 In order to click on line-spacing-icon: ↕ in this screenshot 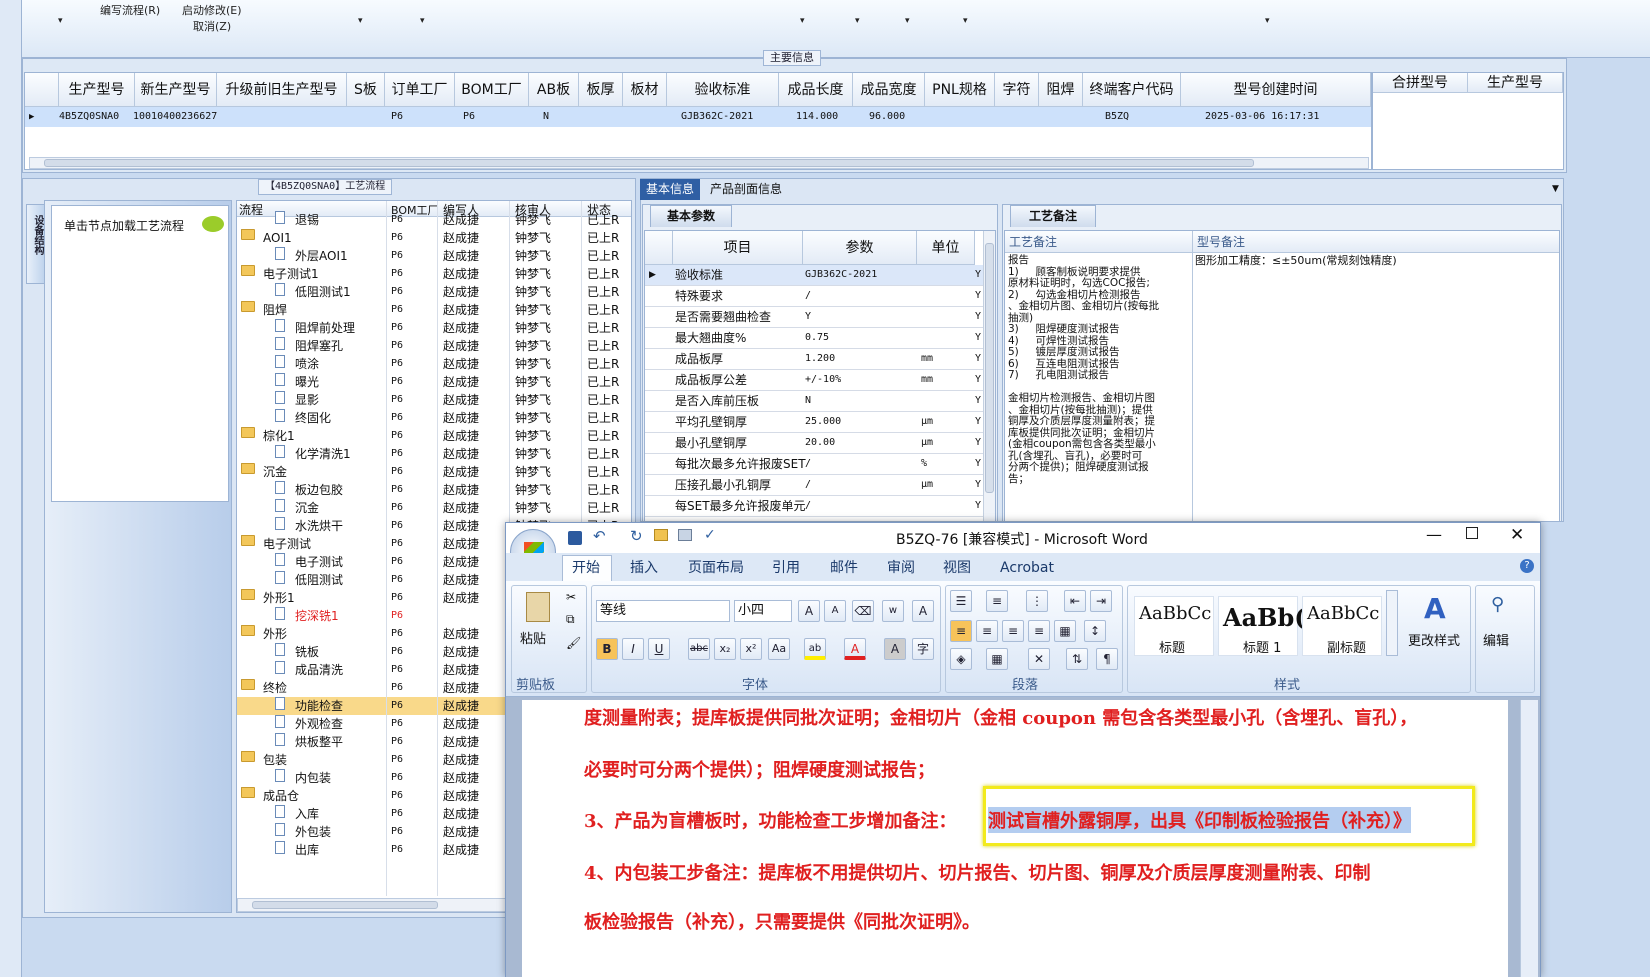, I will do `click(1095, 631)`.